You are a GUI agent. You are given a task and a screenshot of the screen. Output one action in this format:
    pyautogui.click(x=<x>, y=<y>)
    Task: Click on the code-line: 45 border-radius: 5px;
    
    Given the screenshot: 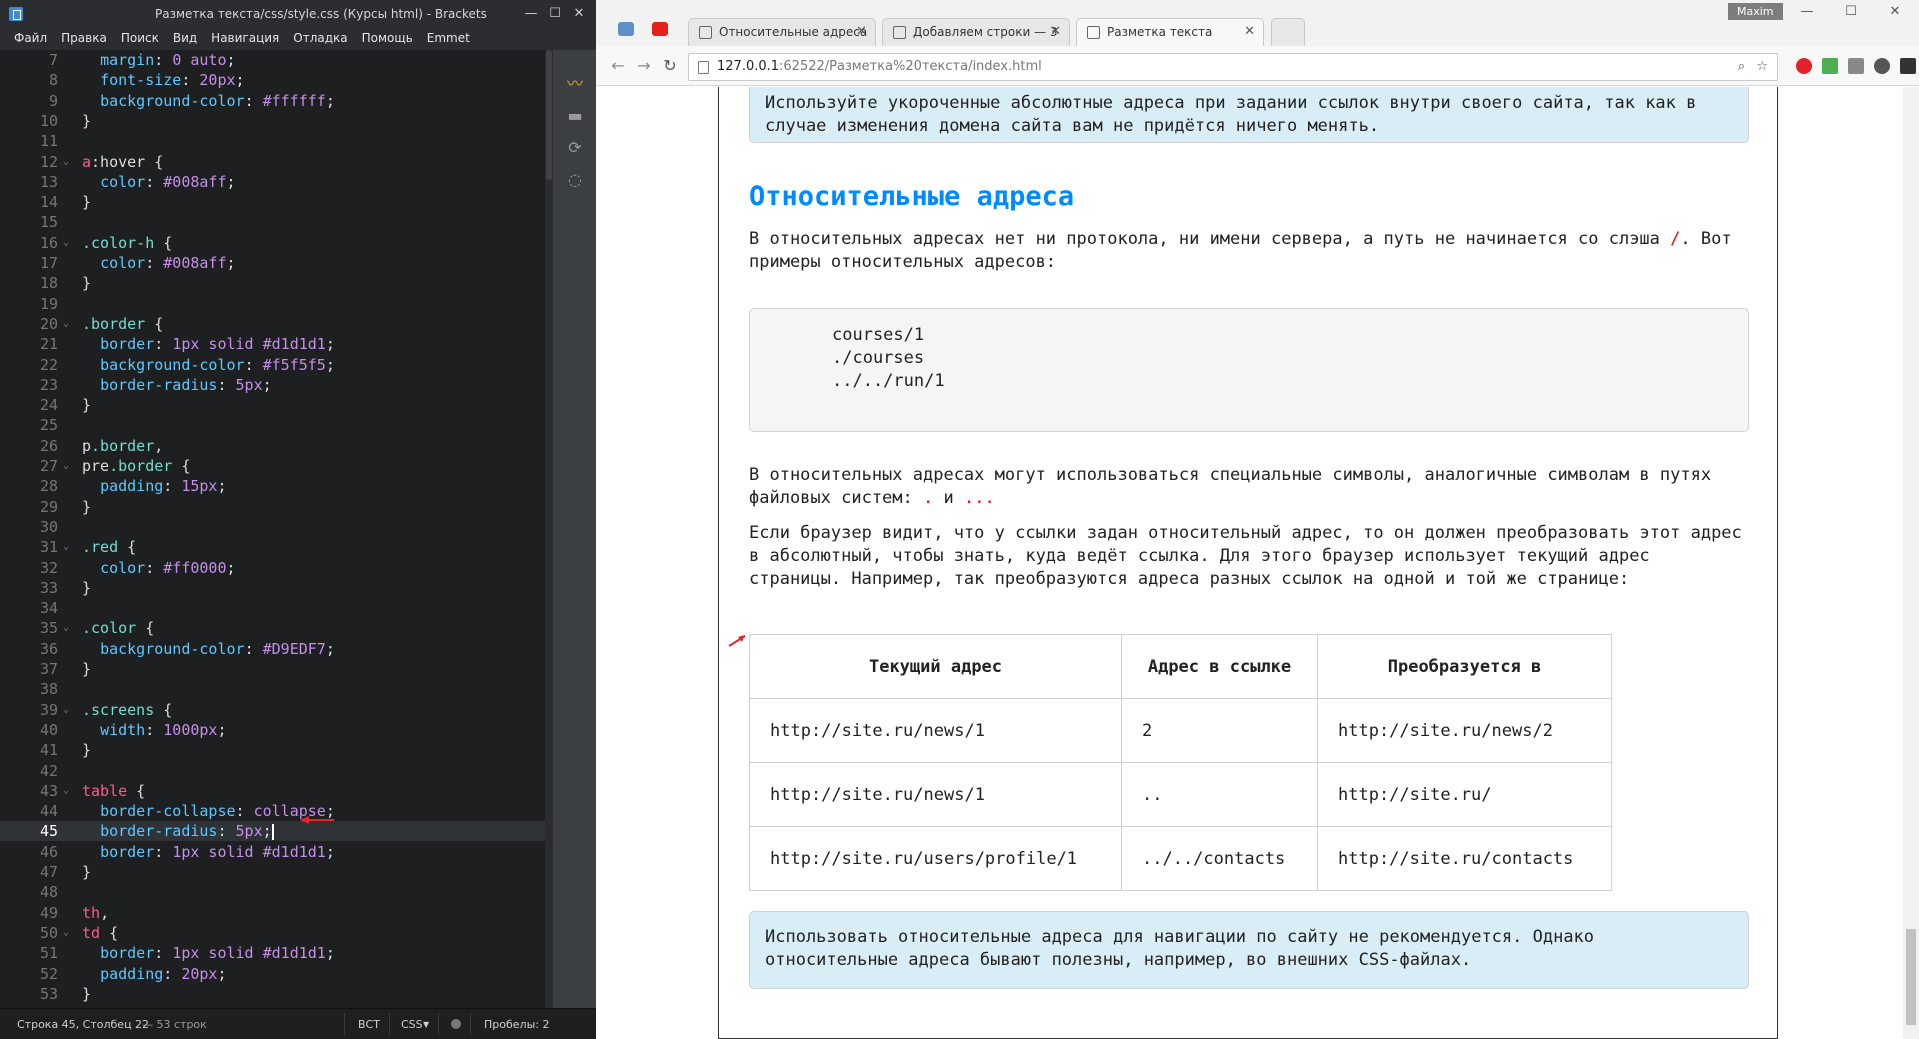 What is the action you would take?
    pyautogui.click(x=272, y=831)
    